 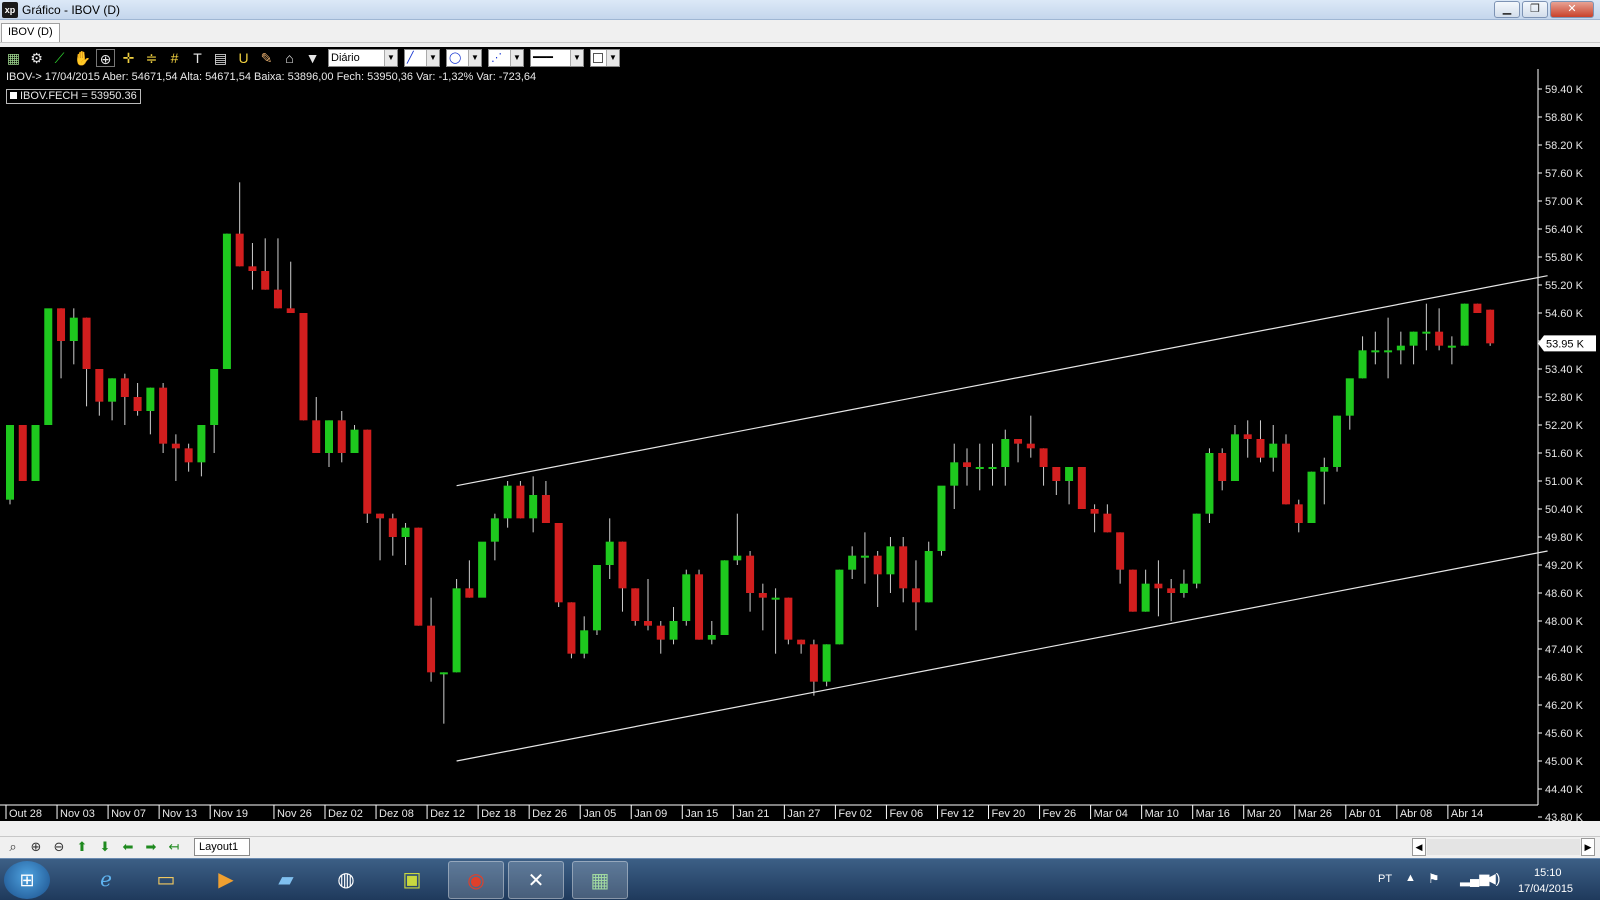 I want to click on brush-icon: ✎, so click(x=266, y=58).